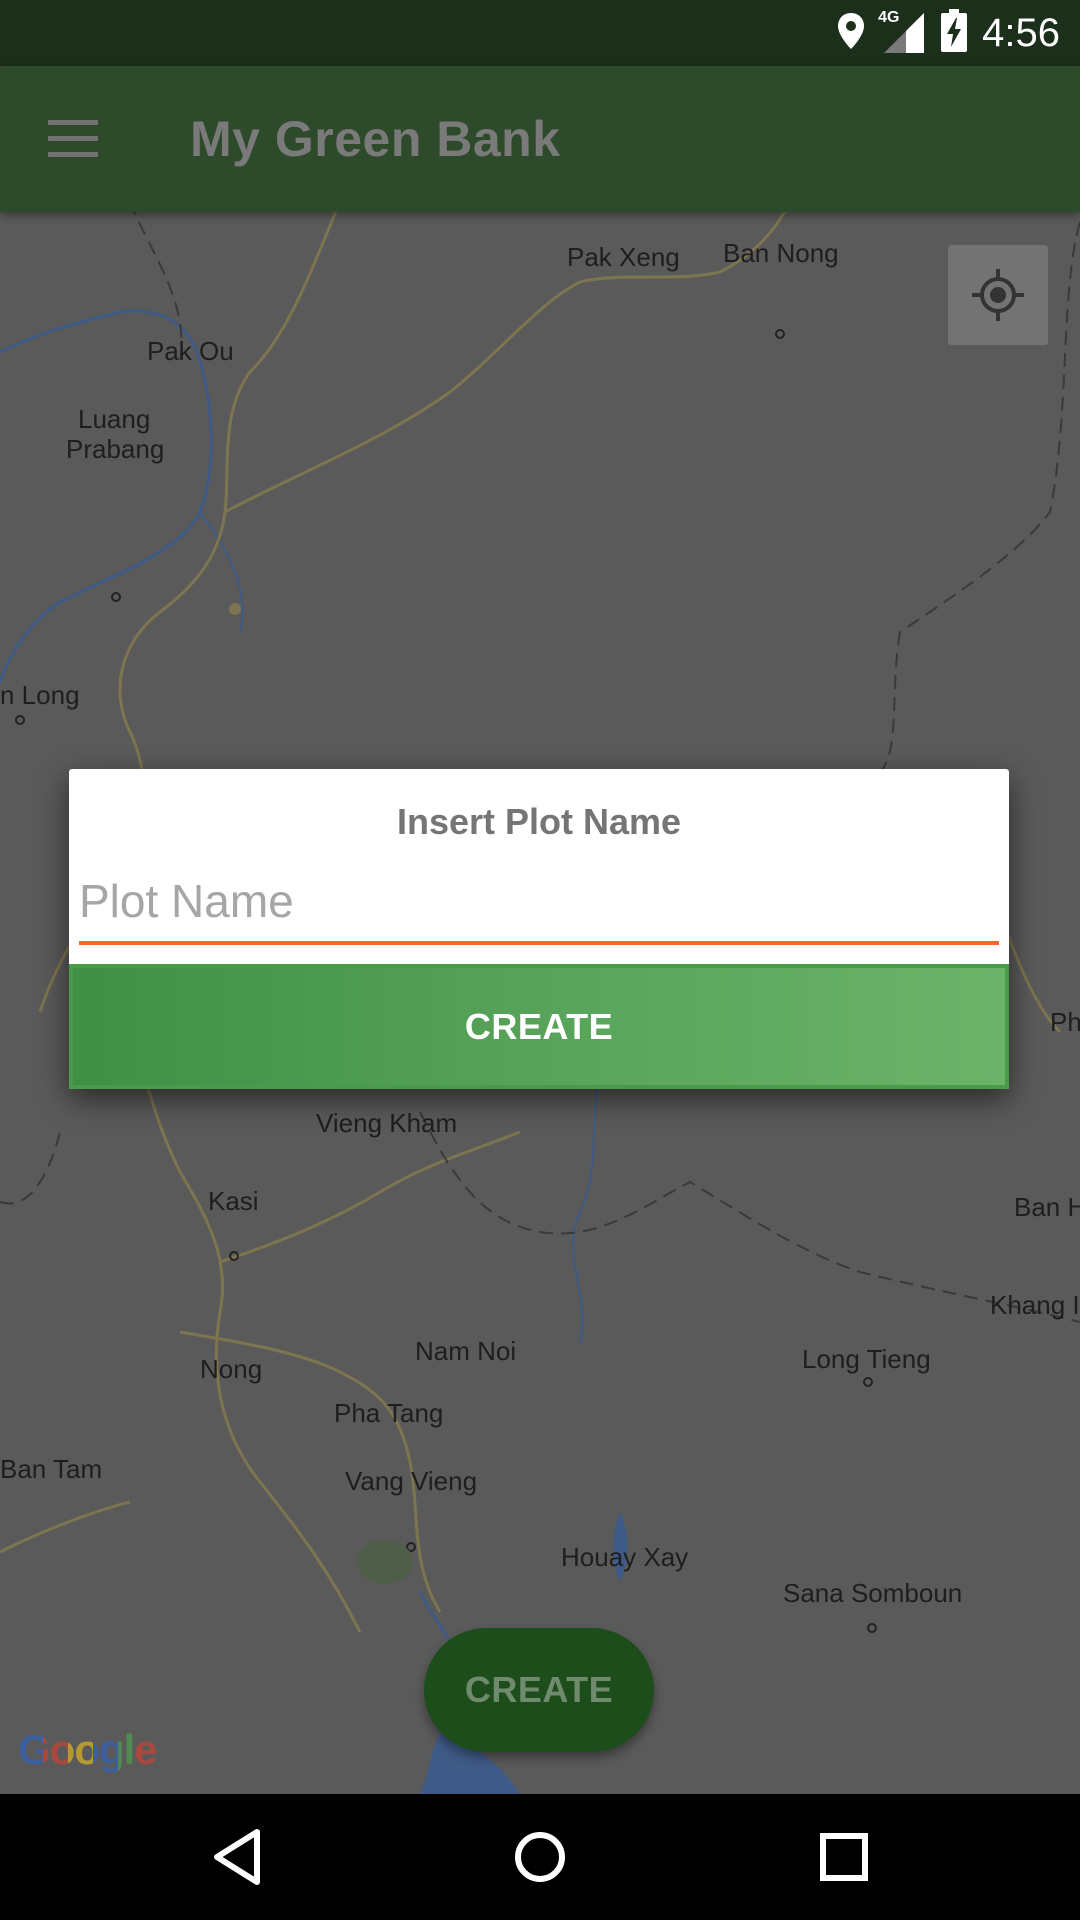 The height and width of the screenshot is (1920, 1080). Describe the element at coordinates (40, 695) in the screenshot. I see `map-label: n Long` at that location.